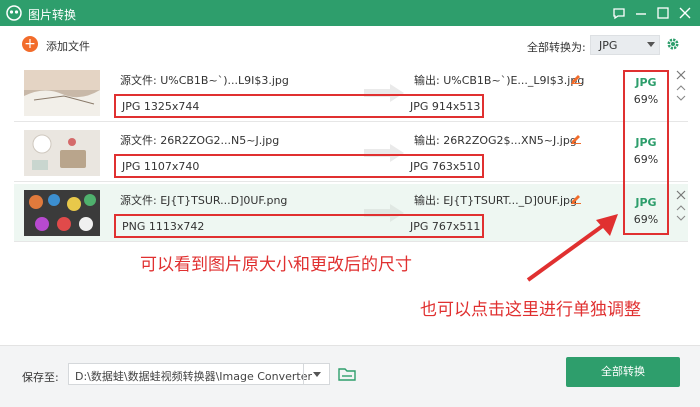  Describe the element at coordinates (445, 166) in the screenshot. I see `output-dimensions: JPG 763x510` at that location.